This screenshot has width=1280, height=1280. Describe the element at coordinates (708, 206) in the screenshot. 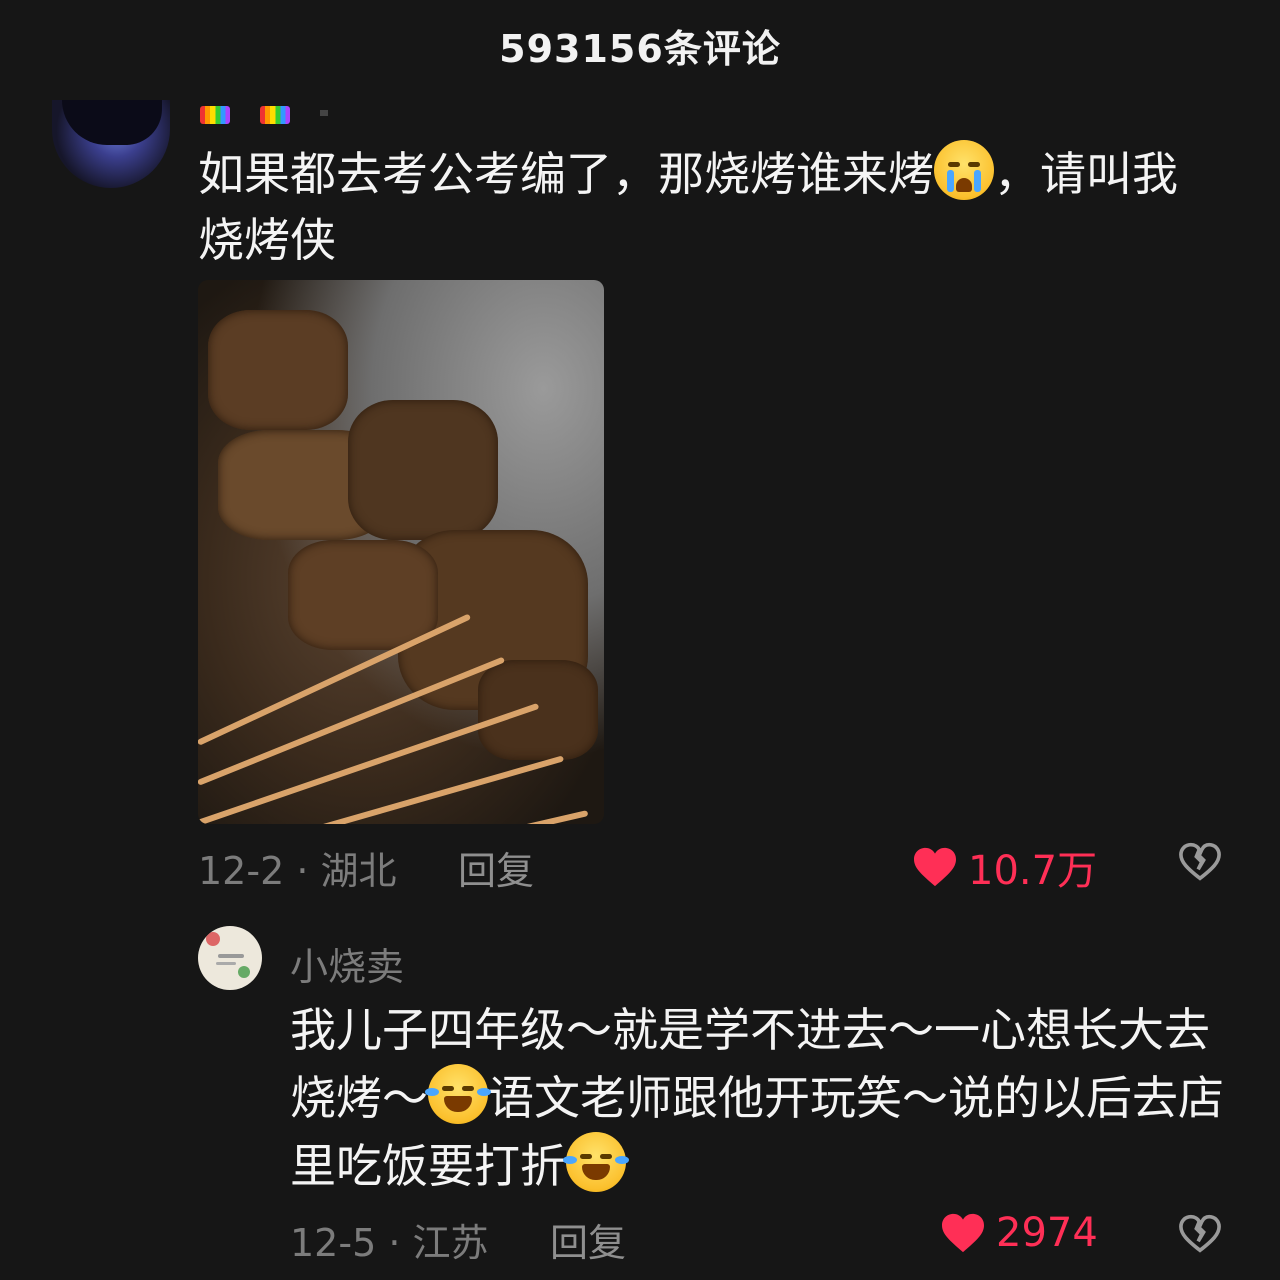

I see `comment-text: 如果都去考公考编了，那烧烤谁来烤 ，请叫我烧烤侠` at that location.